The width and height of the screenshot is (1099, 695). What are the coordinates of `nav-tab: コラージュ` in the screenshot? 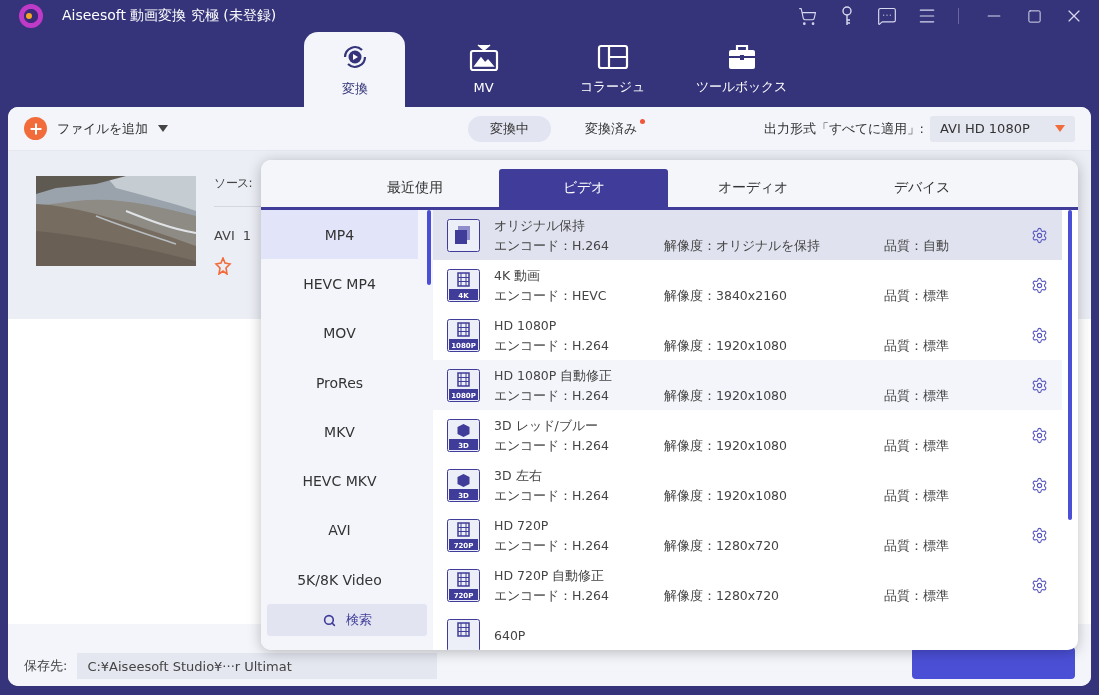 It's located at (612, 69).